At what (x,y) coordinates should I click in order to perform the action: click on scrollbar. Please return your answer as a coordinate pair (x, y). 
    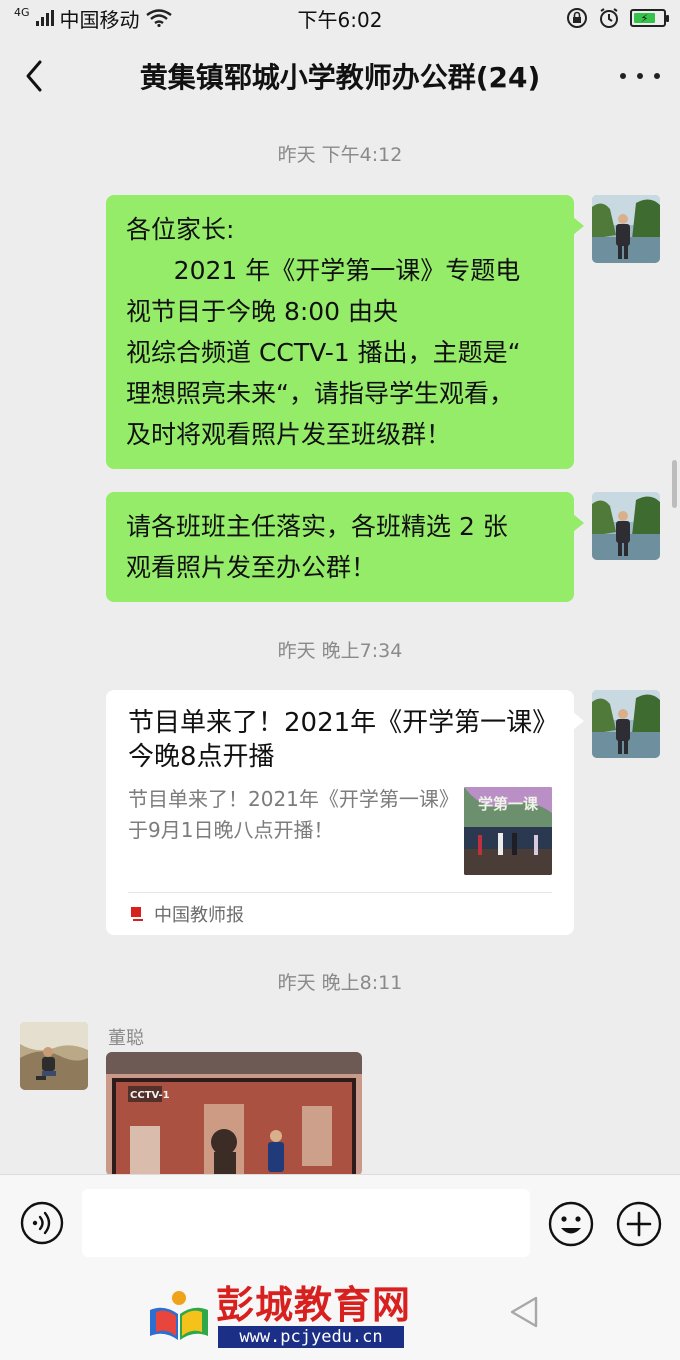
    Looking at the image, I should click on (674, 484).